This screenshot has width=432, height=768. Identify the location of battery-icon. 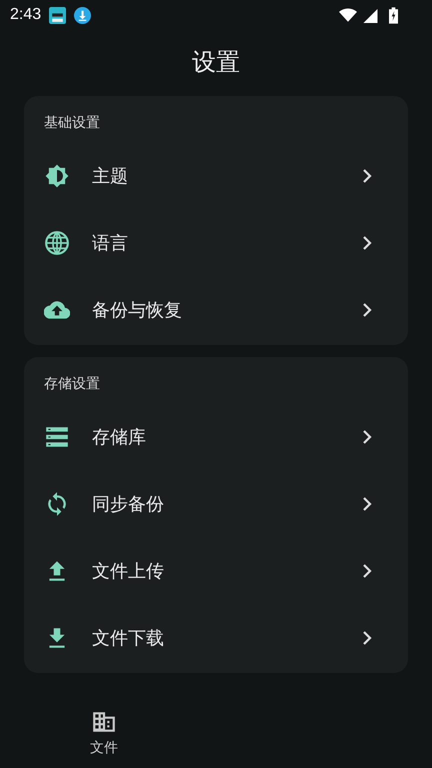
(393, 15).